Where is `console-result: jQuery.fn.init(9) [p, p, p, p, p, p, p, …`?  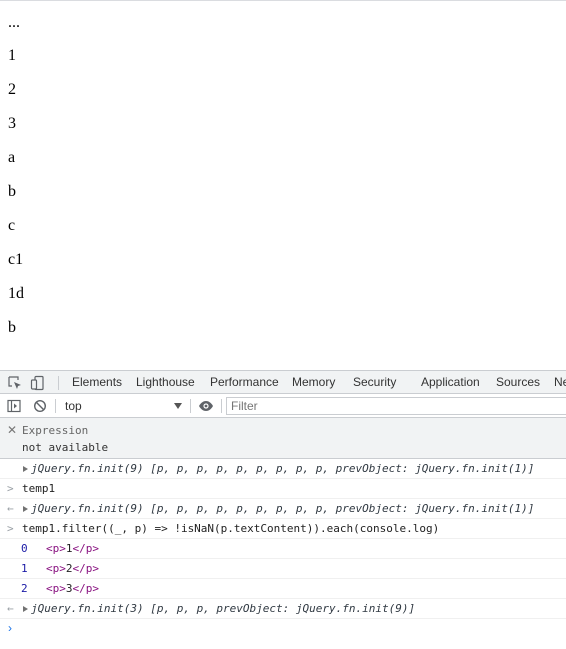
console-result: jQuery.fn.init(9) [p, p, p, p, p, p, p, … is located at coordinates (283, 469).